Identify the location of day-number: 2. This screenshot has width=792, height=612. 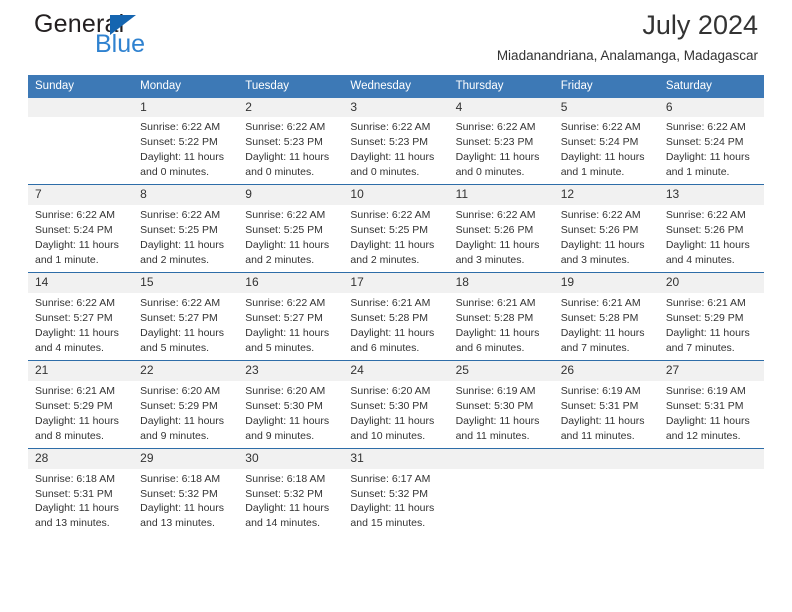
(291, 107).